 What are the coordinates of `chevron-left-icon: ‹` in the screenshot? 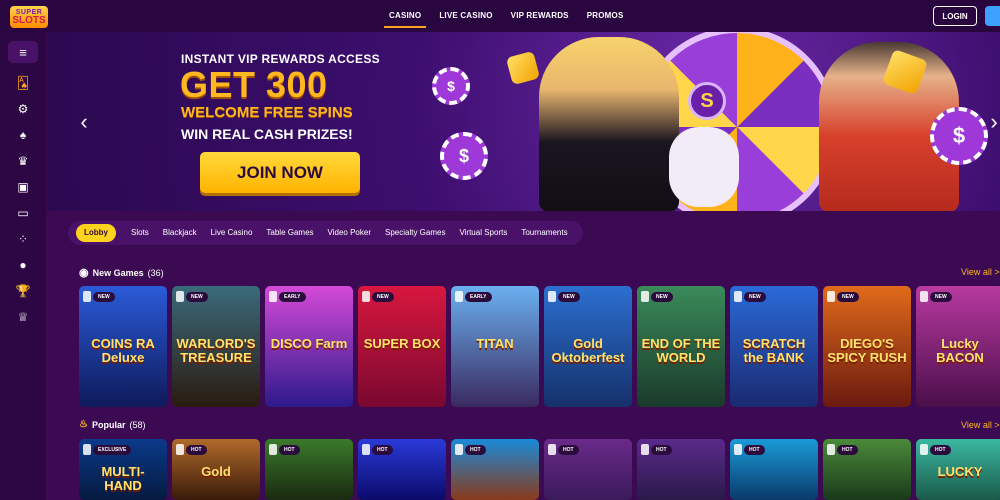 It's located at (84, 121).